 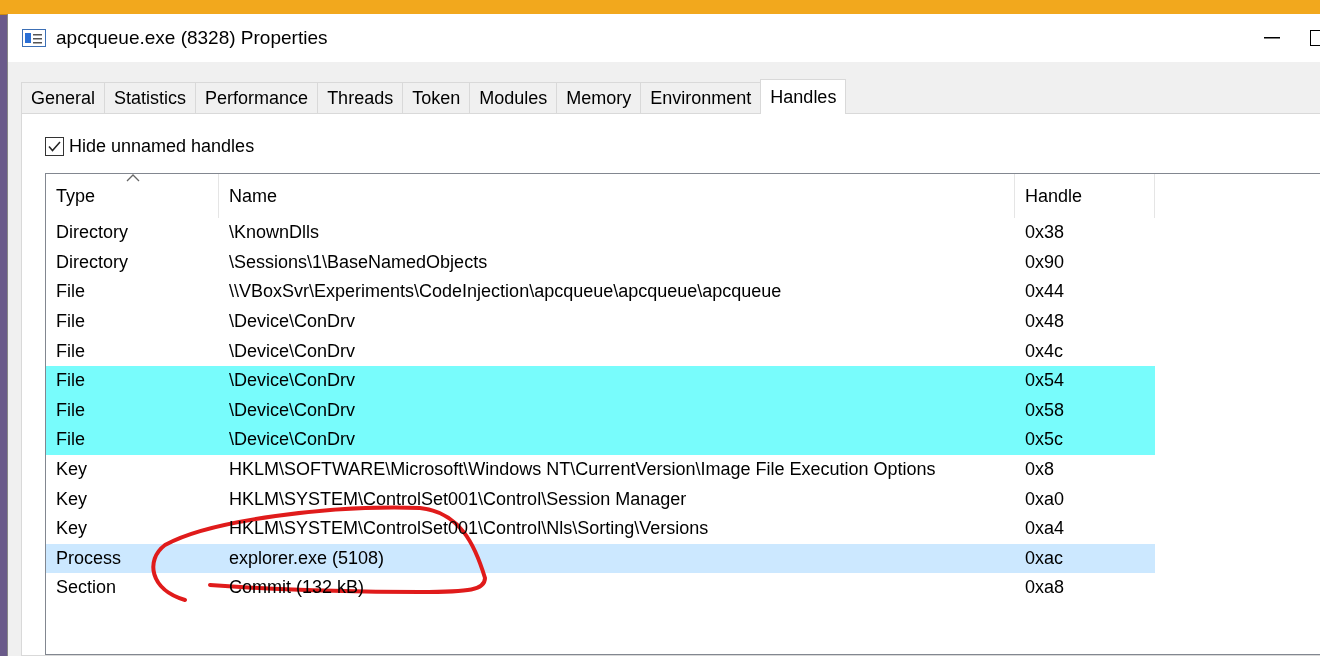 I want to click on table-row: File \\VBoxSvr\Experiments\CodeInjection\apcqueue\apcqueue\apcqueue 0x44, so click(x=600, y=292).